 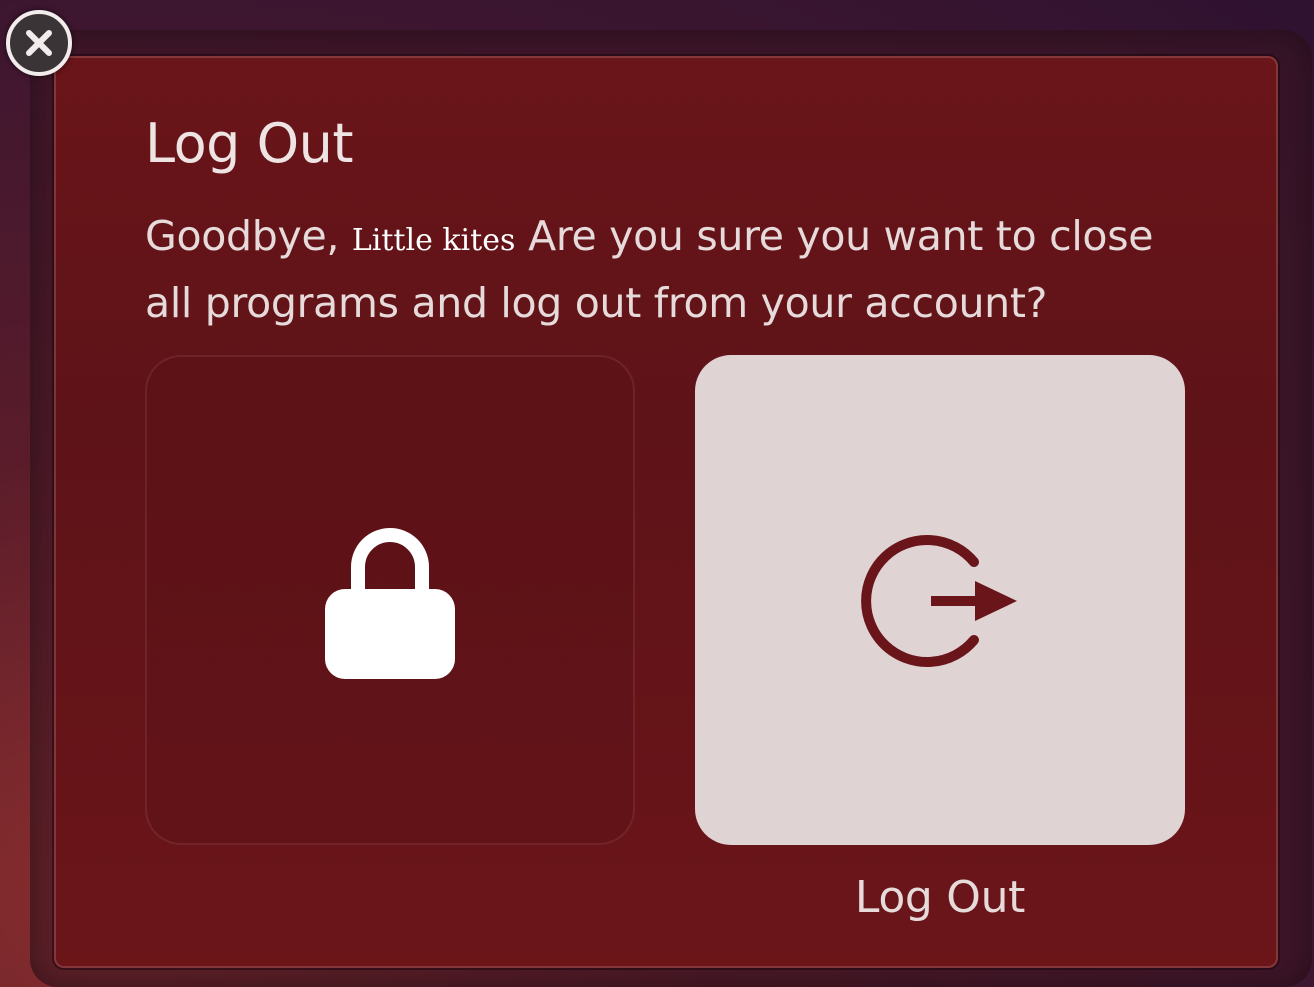 What do you see at coordinates (390, 603) in the screenshot?
I see `lock-icon` at bounding box center [390, 603].